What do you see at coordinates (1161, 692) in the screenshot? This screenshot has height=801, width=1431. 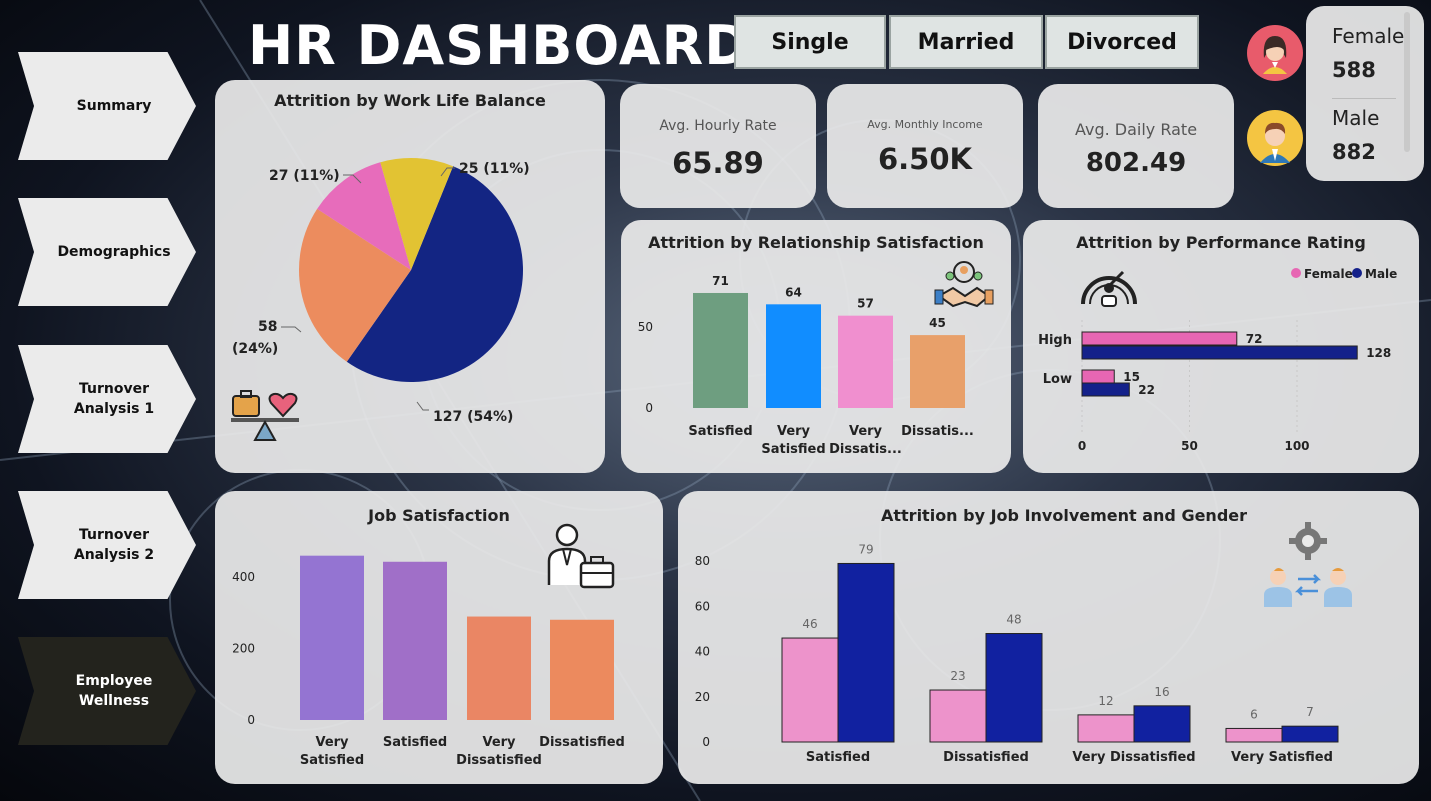 I see `data-label: 16` at bounding box center [1161, 692].